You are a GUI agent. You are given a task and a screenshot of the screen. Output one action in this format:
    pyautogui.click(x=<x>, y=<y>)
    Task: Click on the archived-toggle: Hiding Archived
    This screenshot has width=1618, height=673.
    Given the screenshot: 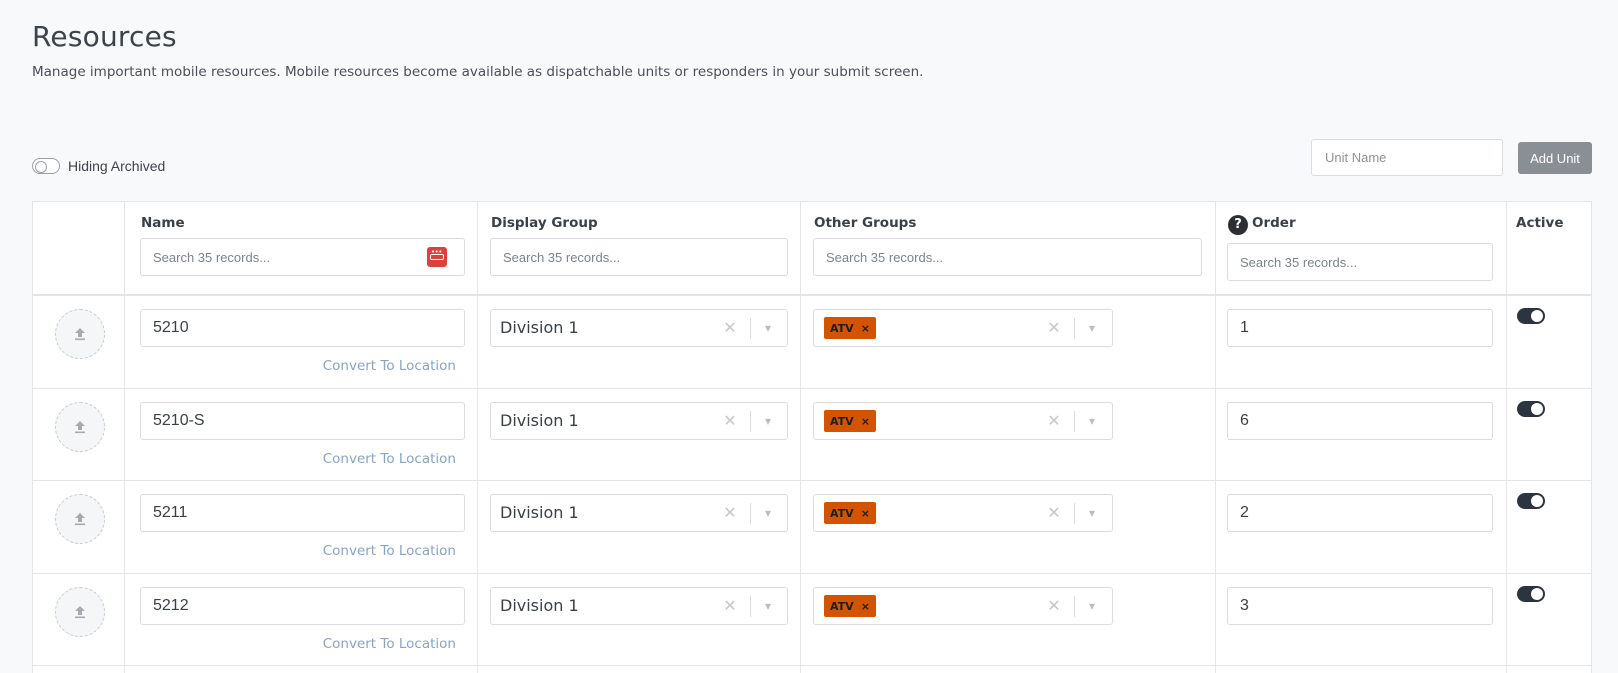 What is the action you would take?
    pyautogui.click(x=98, y=166)
    